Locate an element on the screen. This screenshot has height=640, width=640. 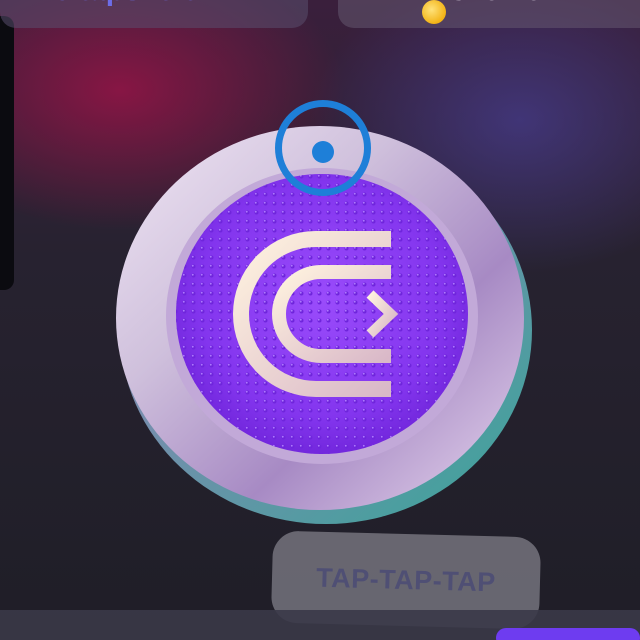
balance-value: 310.764 is located at coordinates (504, 4).